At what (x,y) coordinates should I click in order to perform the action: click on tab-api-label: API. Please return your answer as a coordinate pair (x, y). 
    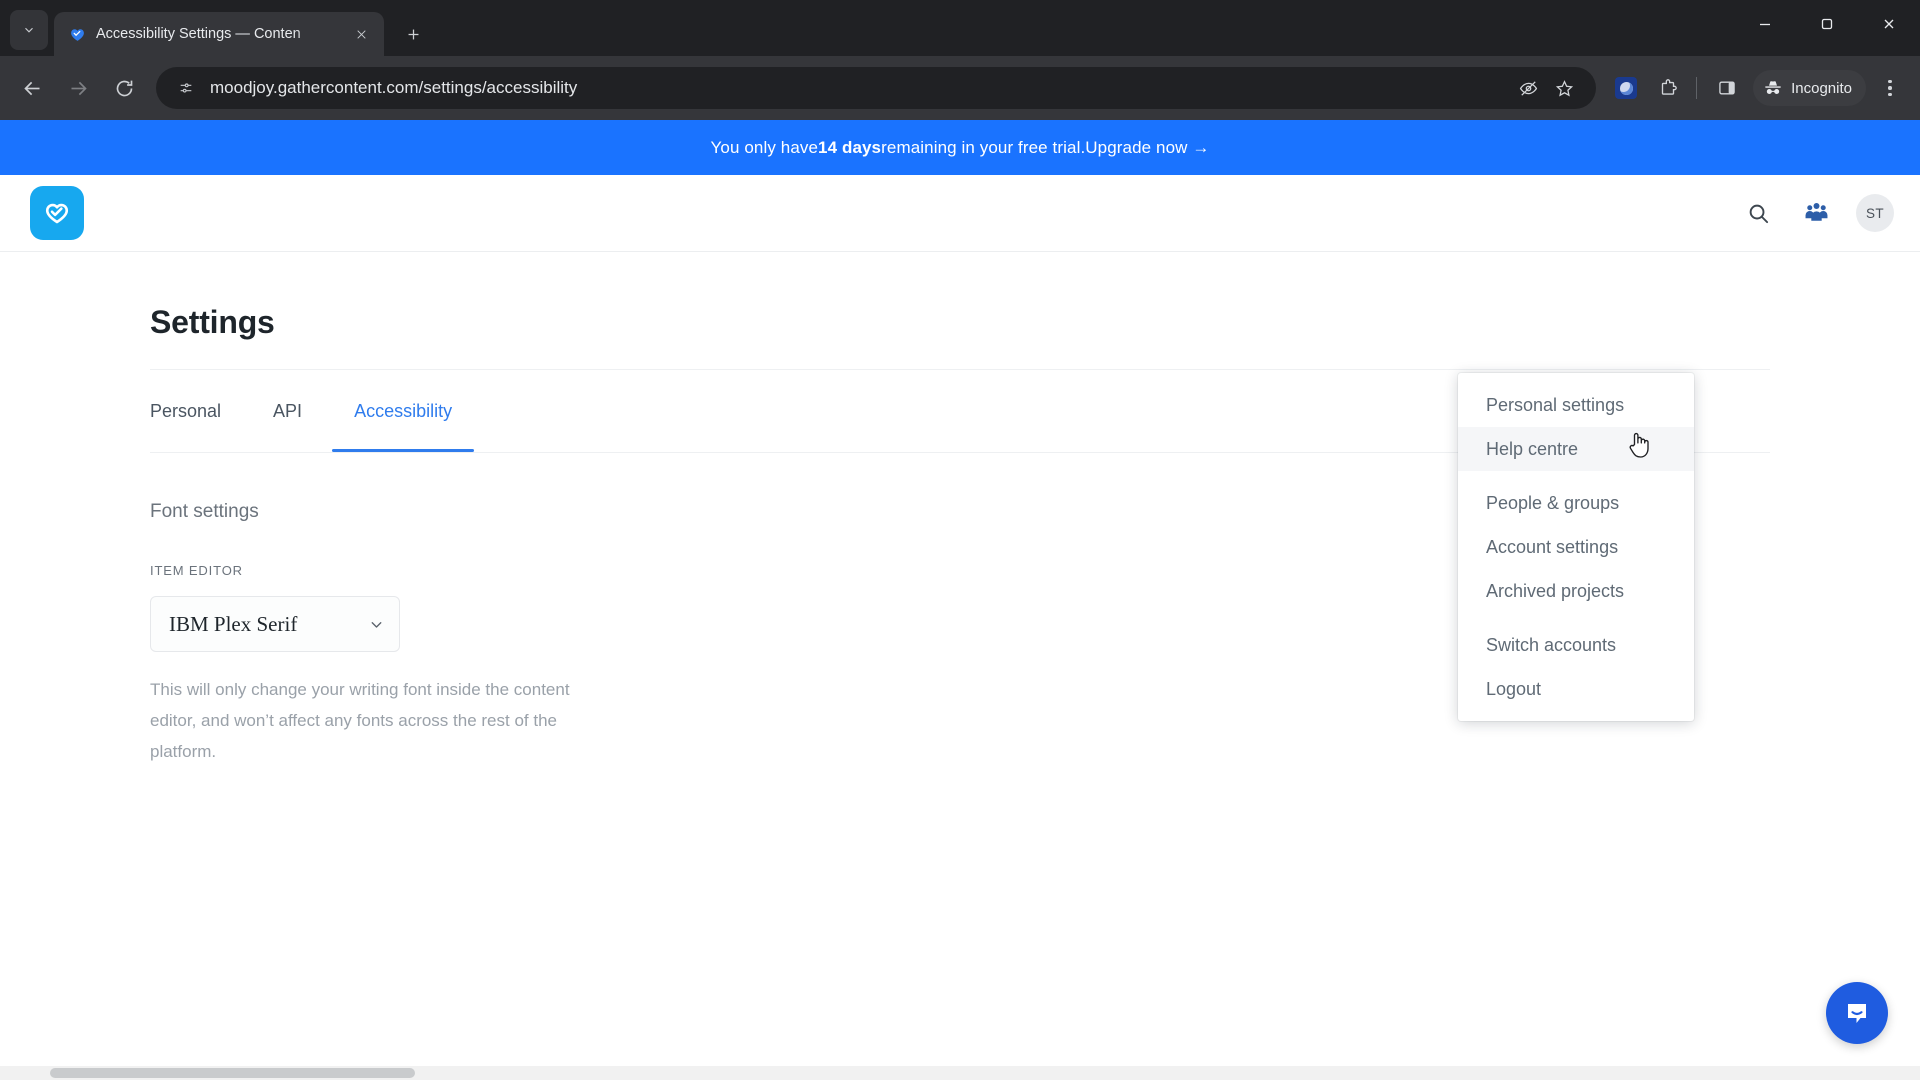
    Looking at the image, I should click on (288, 410).